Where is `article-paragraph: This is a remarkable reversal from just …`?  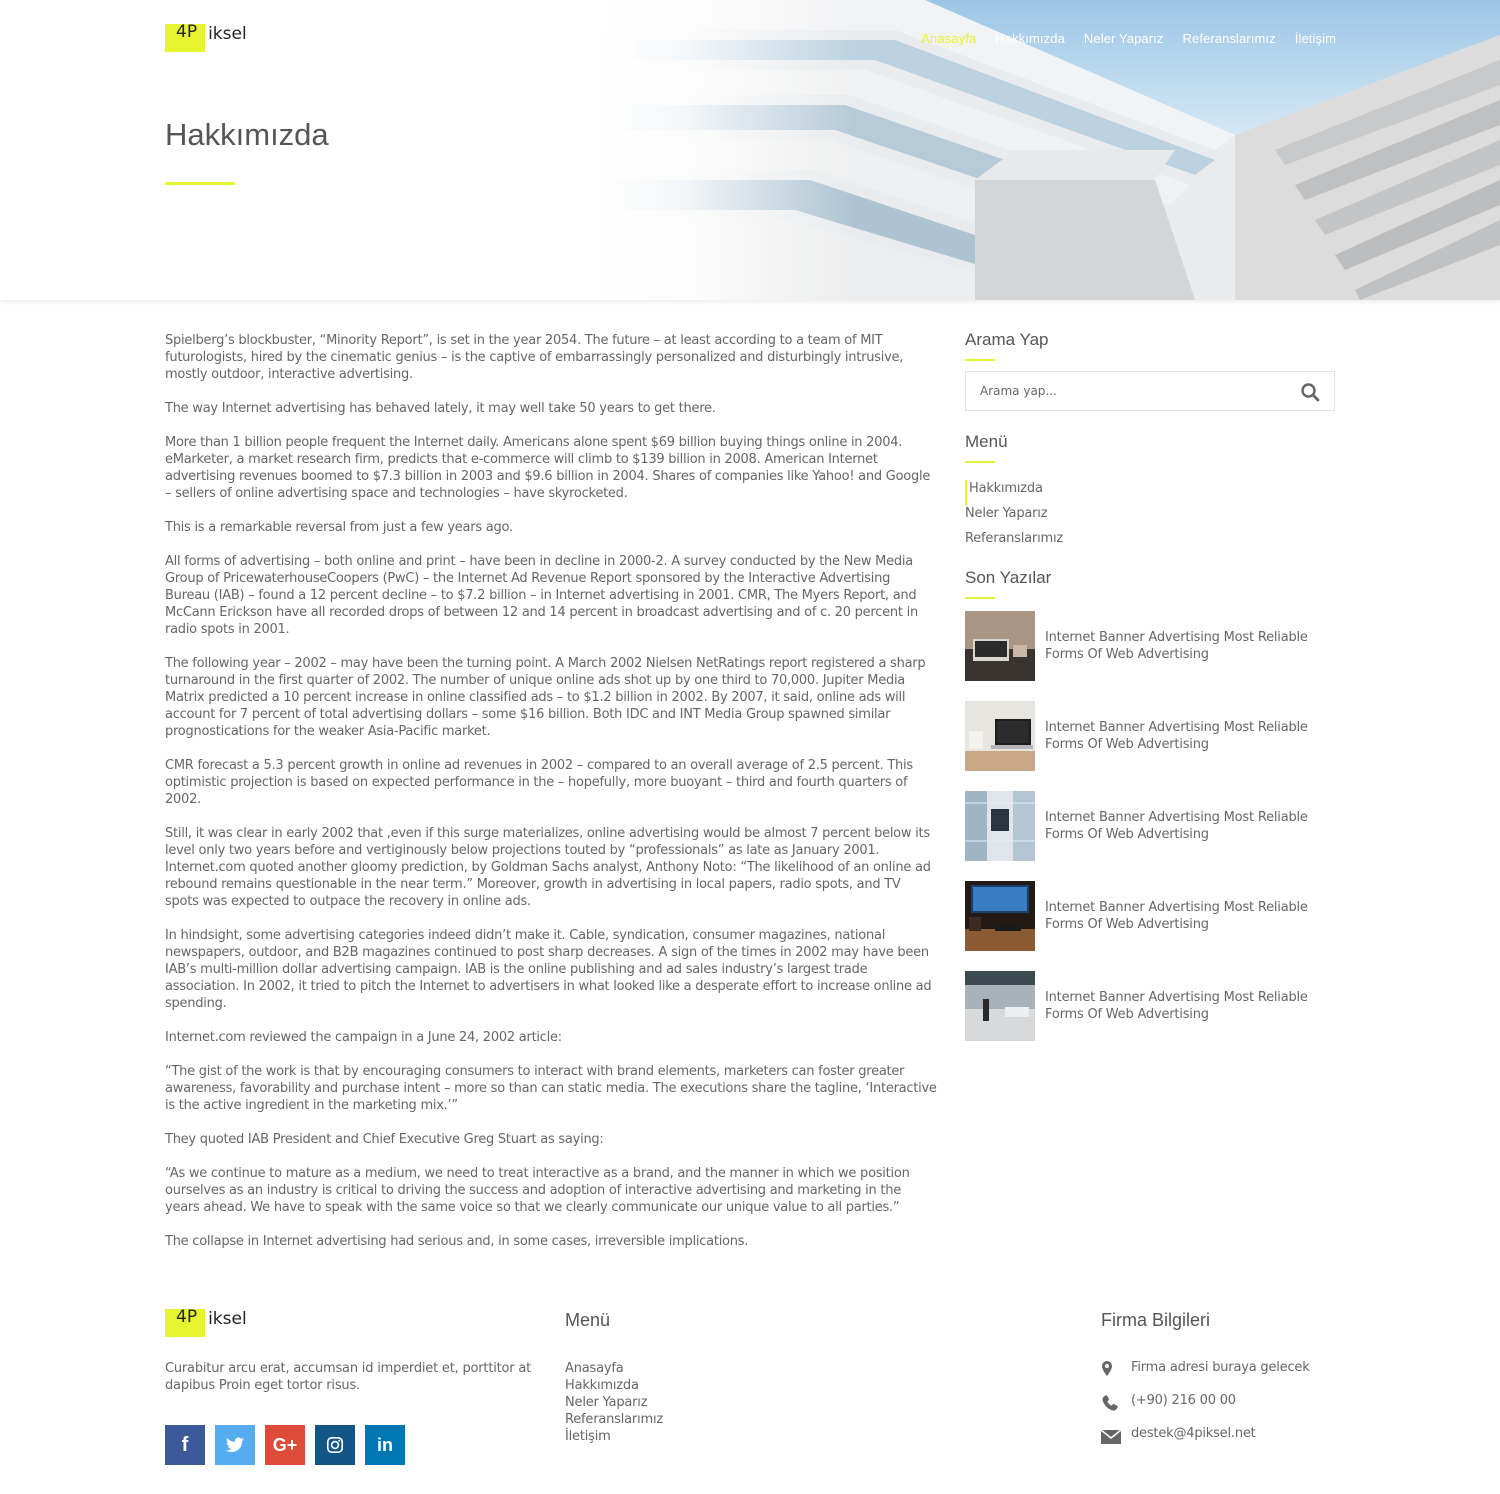 article-paragraph: This is a remarkable reversal from just … is located at coordinates (339, 527).